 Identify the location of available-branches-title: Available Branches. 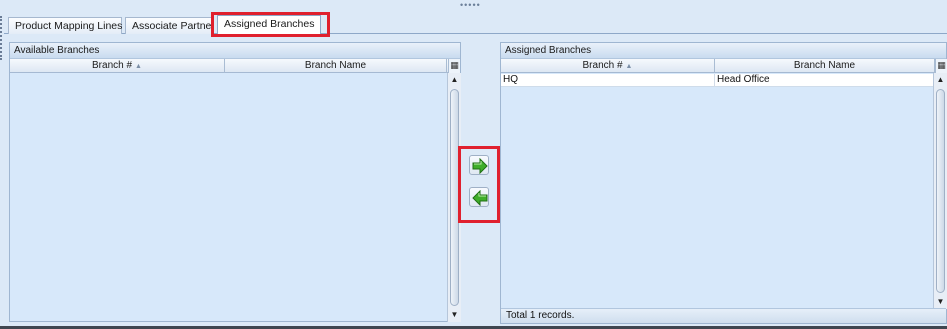
(235, 51).